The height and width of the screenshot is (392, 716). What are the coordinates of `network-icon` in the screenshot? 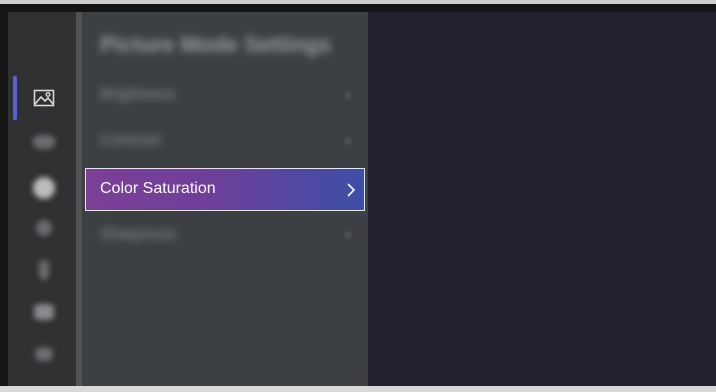 It's located at (44, 228).